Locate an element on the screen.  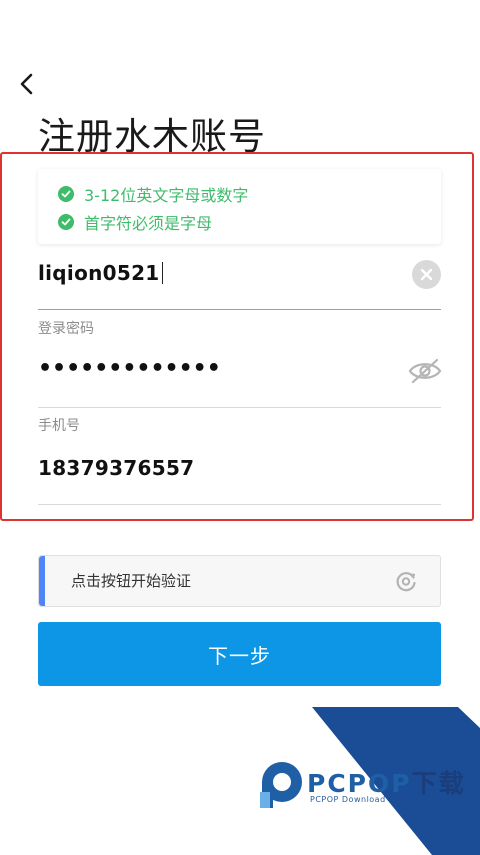
next-step-button: 下一步 is located at coordinates (239, 654).